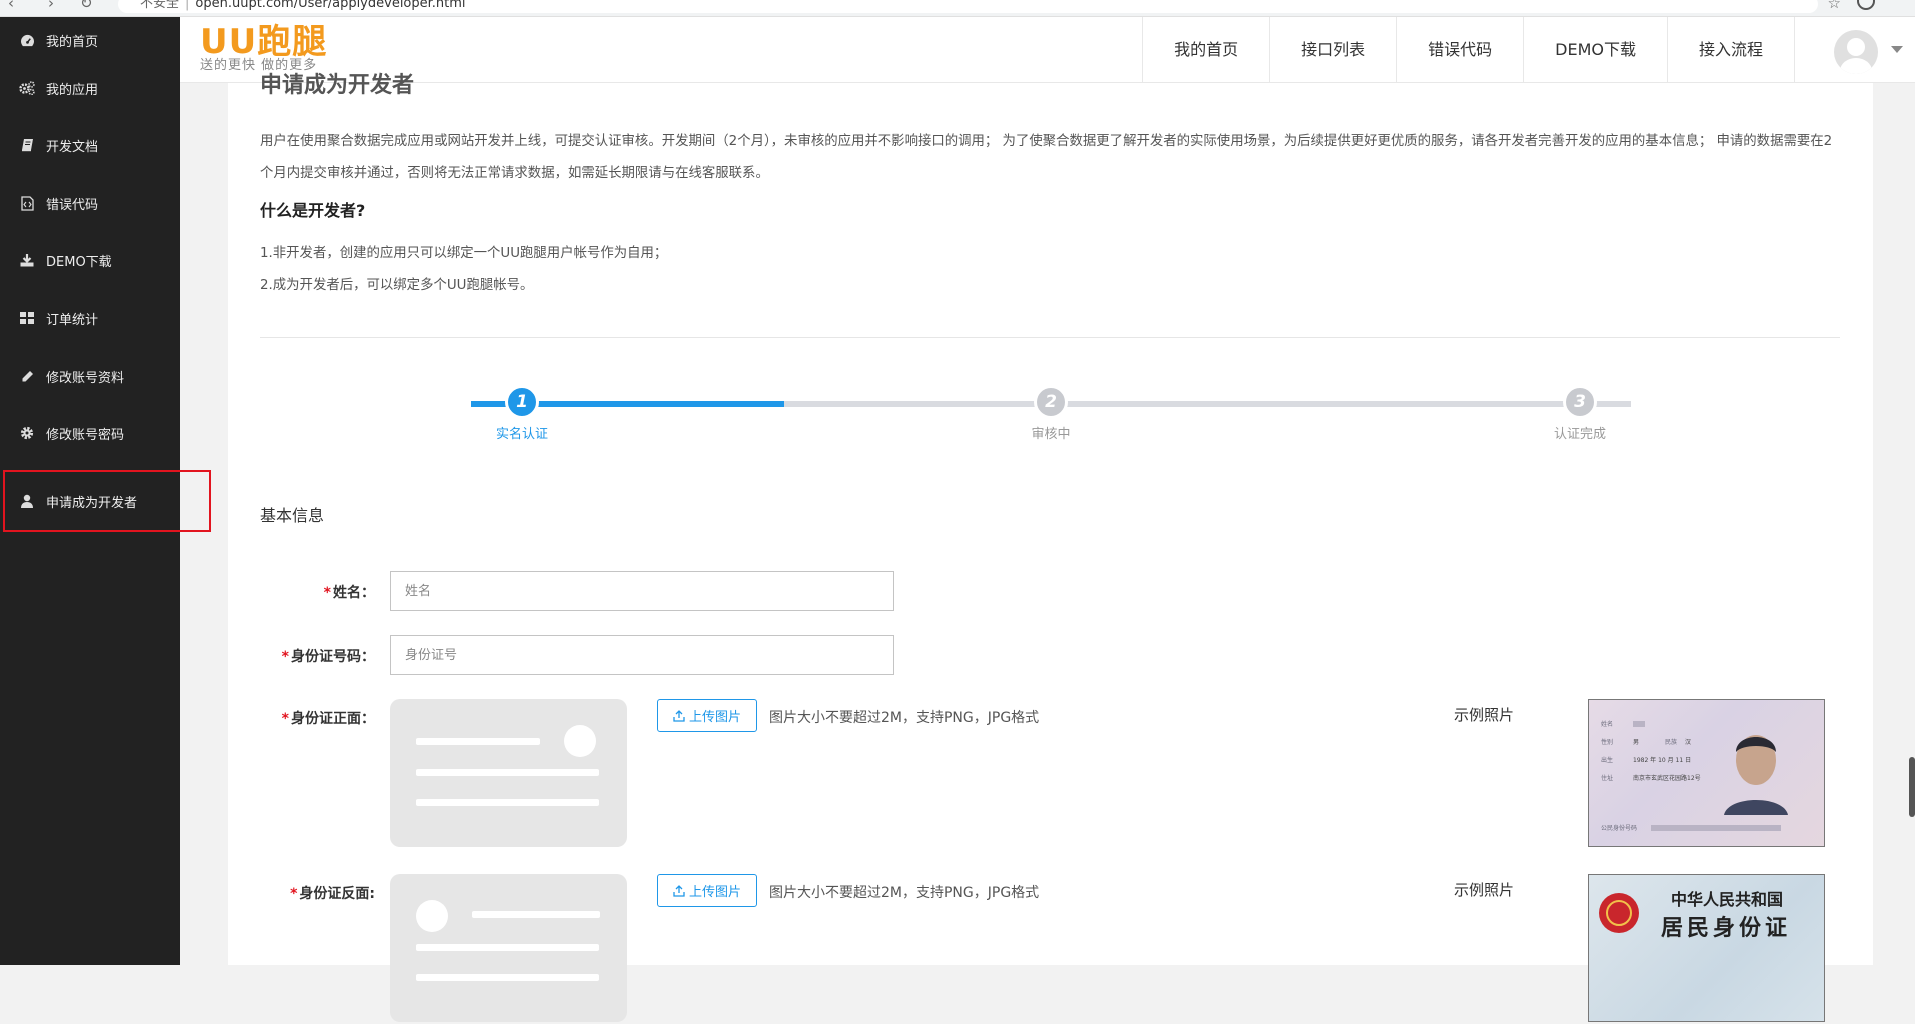 This screenshot has width=1915, height=1024. I want to click on pencil-icon, so click(27, 376).